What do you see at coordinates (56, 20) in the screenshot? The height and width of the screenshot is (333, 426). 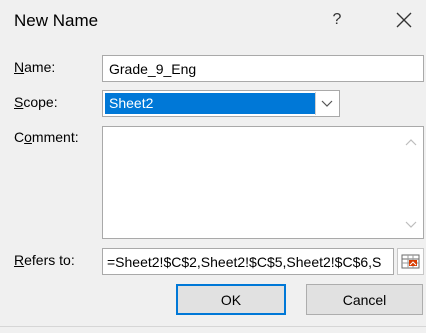 I see `dialog-title: New Name` at bounding box center [56, 20].